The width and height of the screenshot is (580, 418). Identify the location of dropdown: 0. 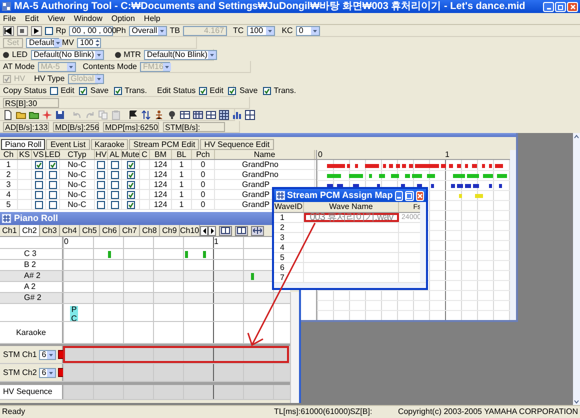
(308, 31).